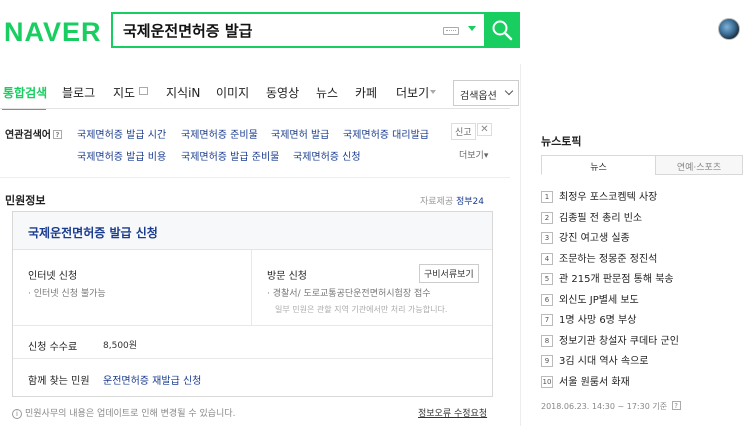 Image resolution: width=743 pixels, height=426 pixels. Describe the element at coordinates (610, 198) in the screenshot. I see `list-item: 1 최정우 포스코켐텍 사장` at that location.